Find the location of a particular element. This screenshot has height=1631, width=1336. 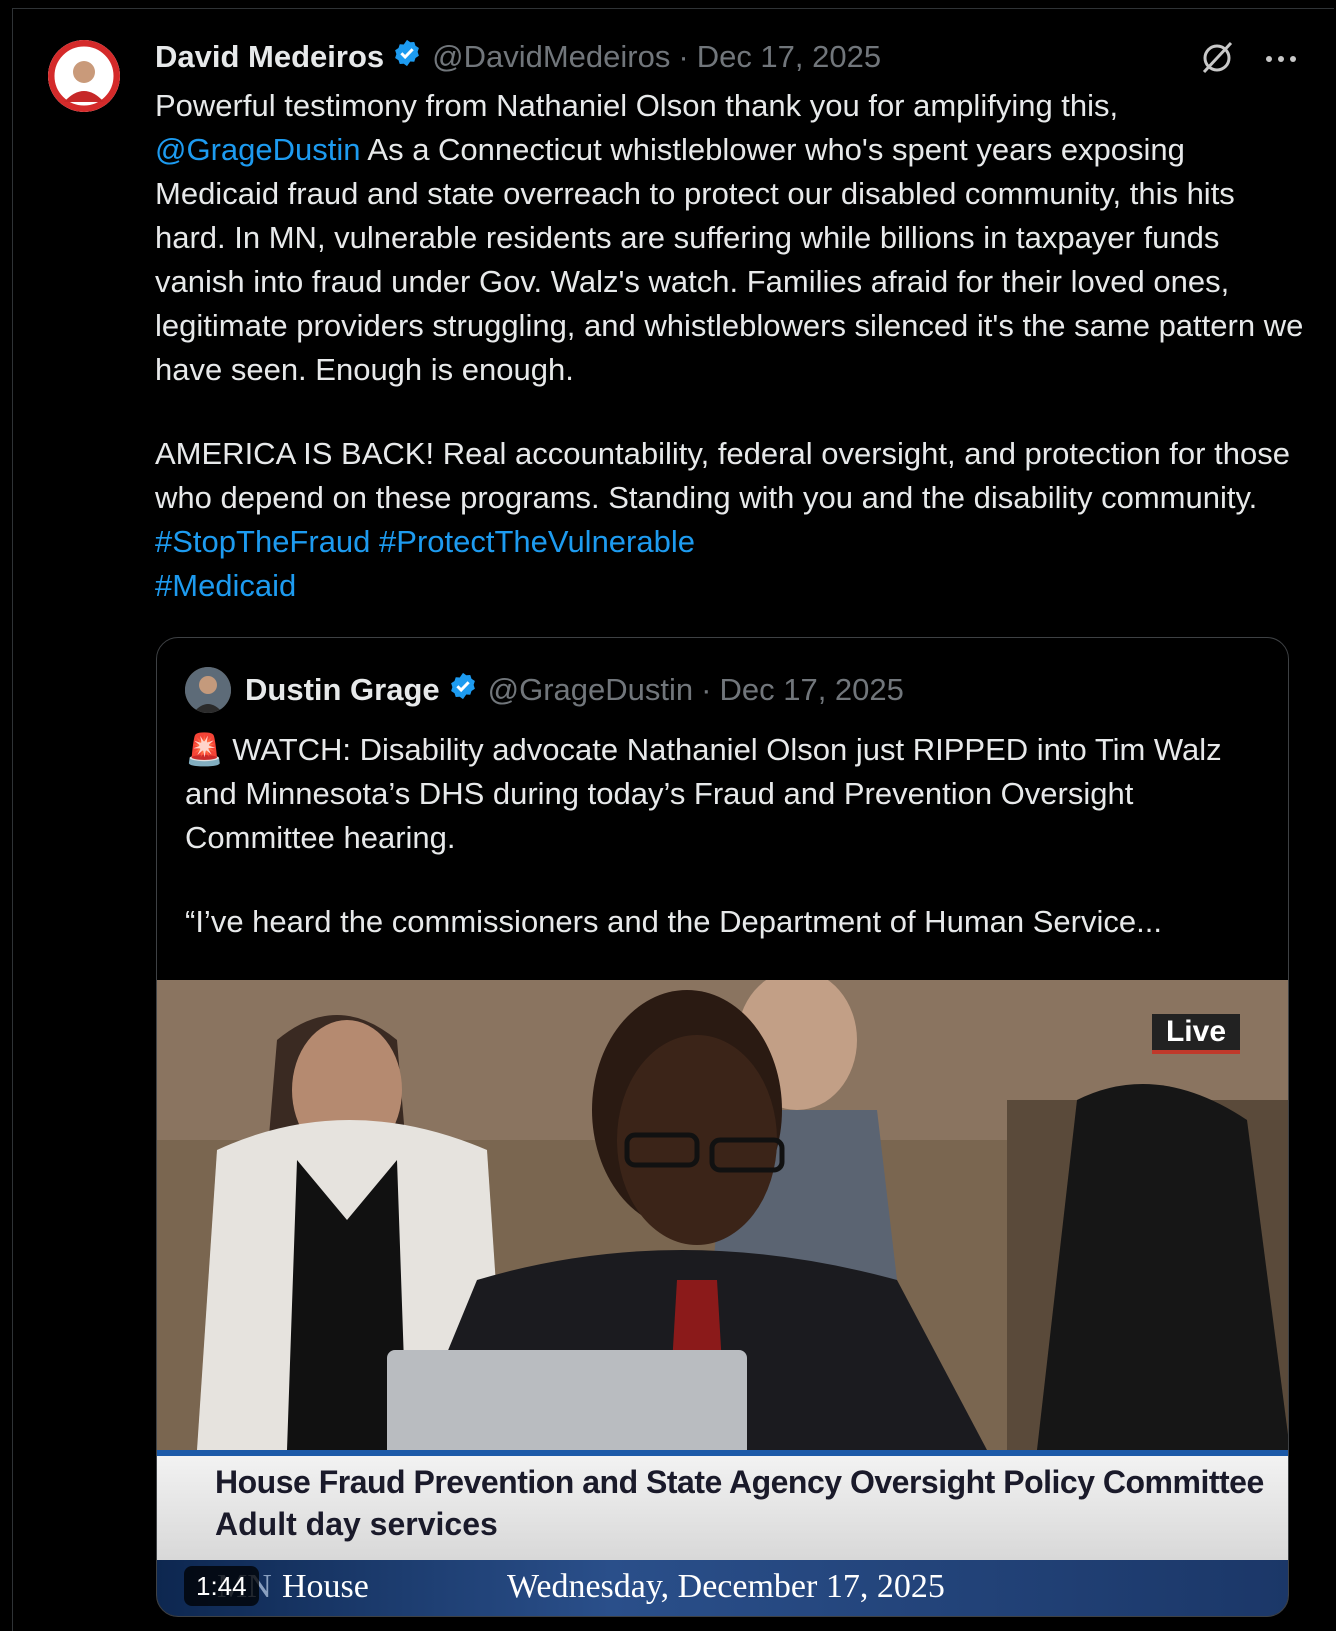

author-avatar is located at coordinates (84, 76).